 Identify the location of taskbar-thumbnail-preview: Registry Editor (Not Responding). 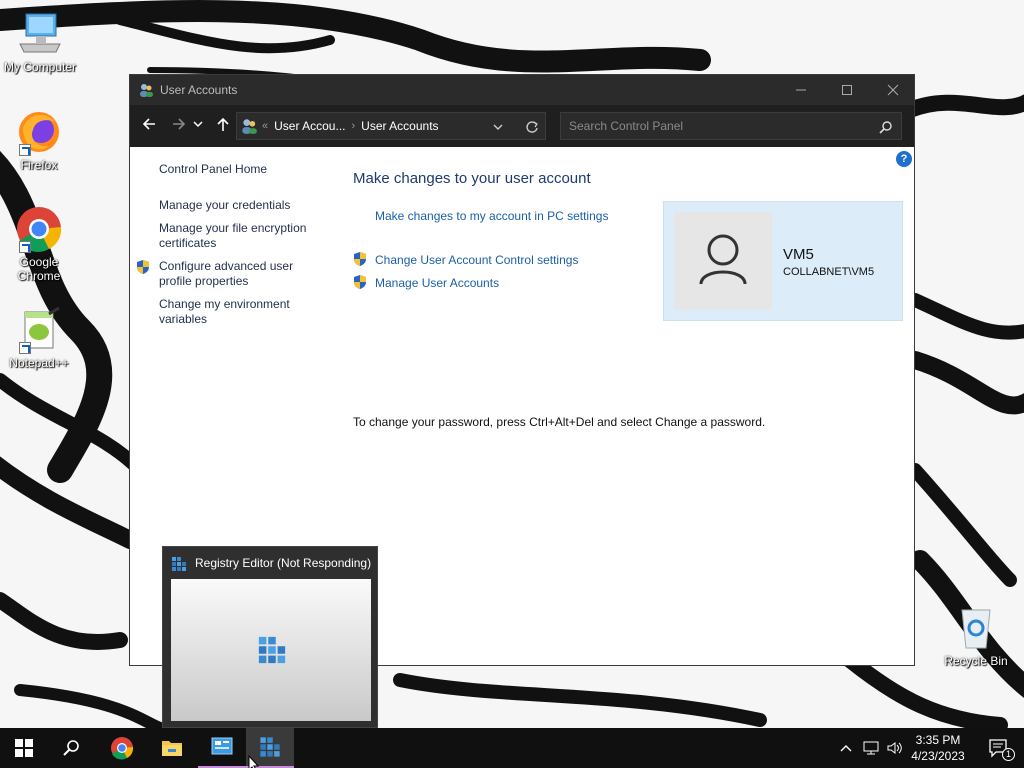
(270, 637).